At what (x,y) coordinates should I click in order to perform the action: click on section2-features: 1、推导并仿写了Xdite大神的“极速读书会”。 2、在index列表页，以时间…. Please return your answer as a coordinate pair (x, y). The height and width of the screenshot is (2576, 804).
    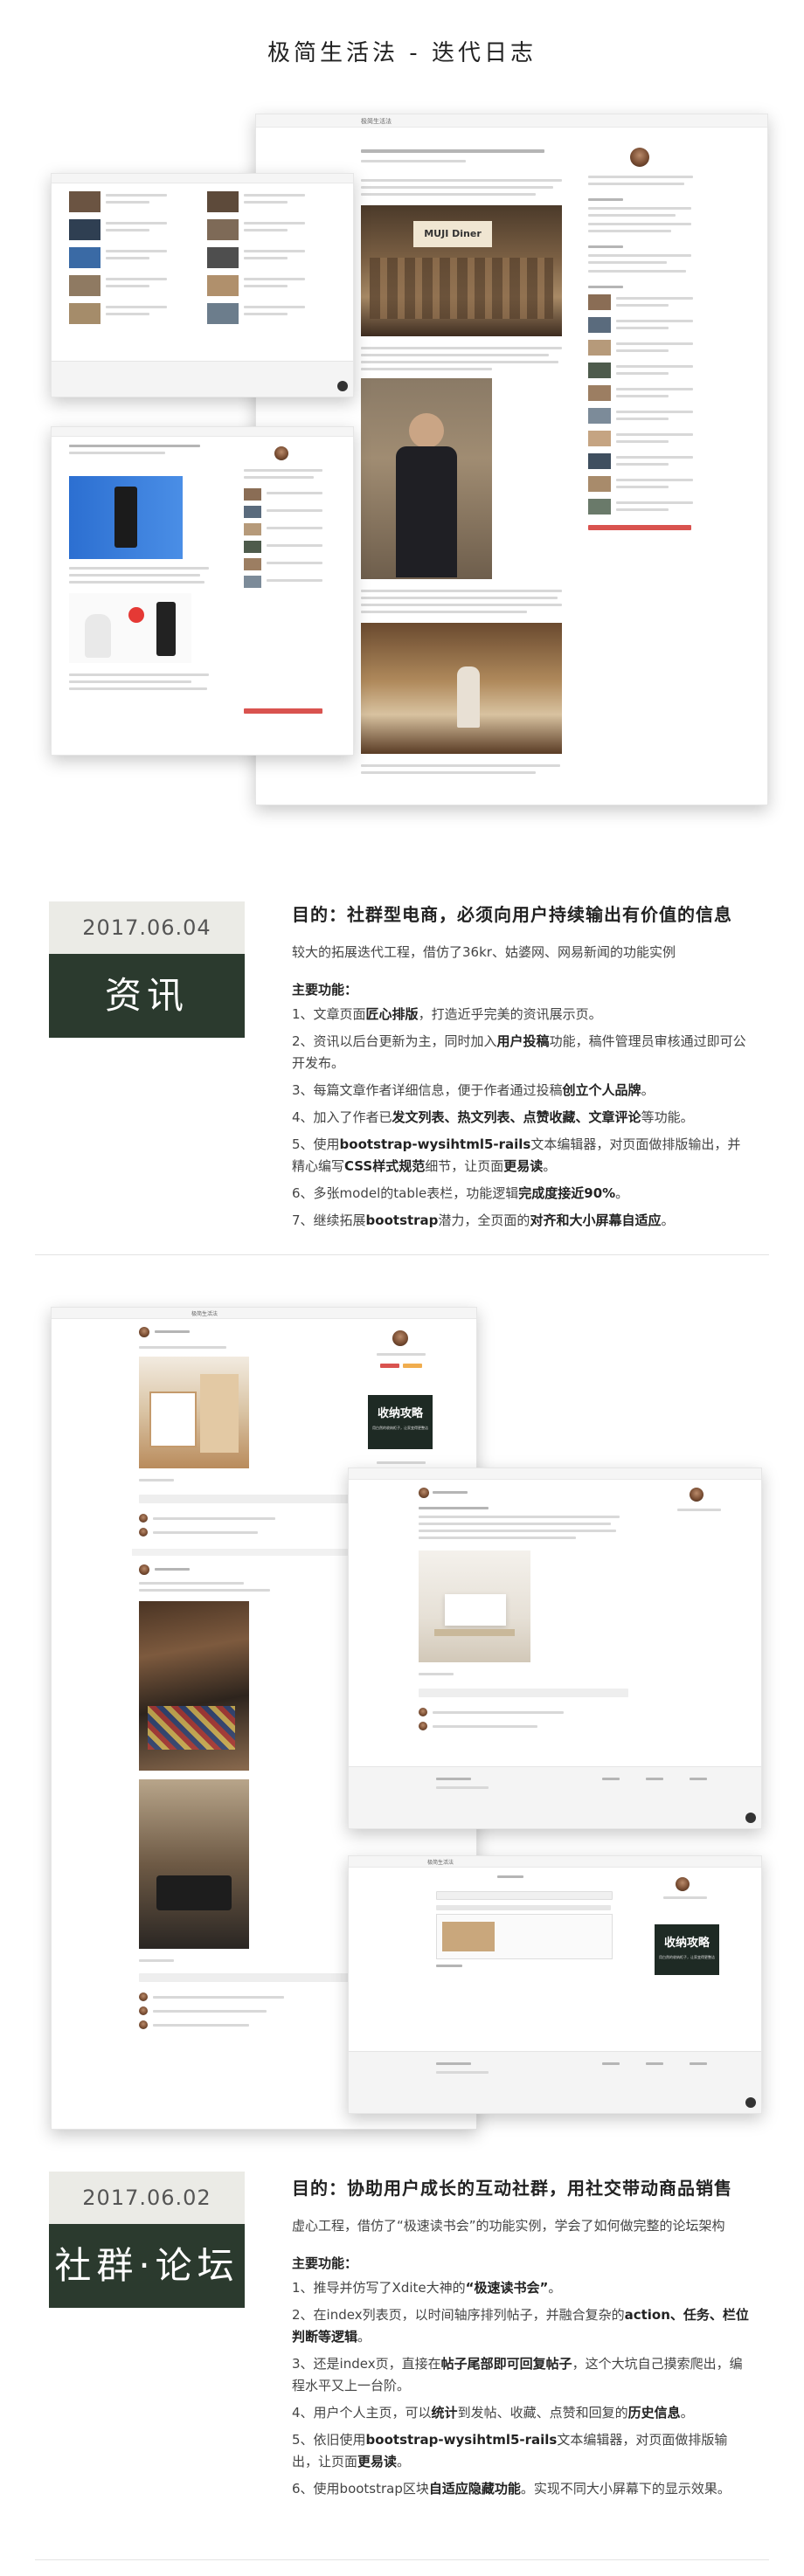
    Looking at the image, I should click on (522, 2388).